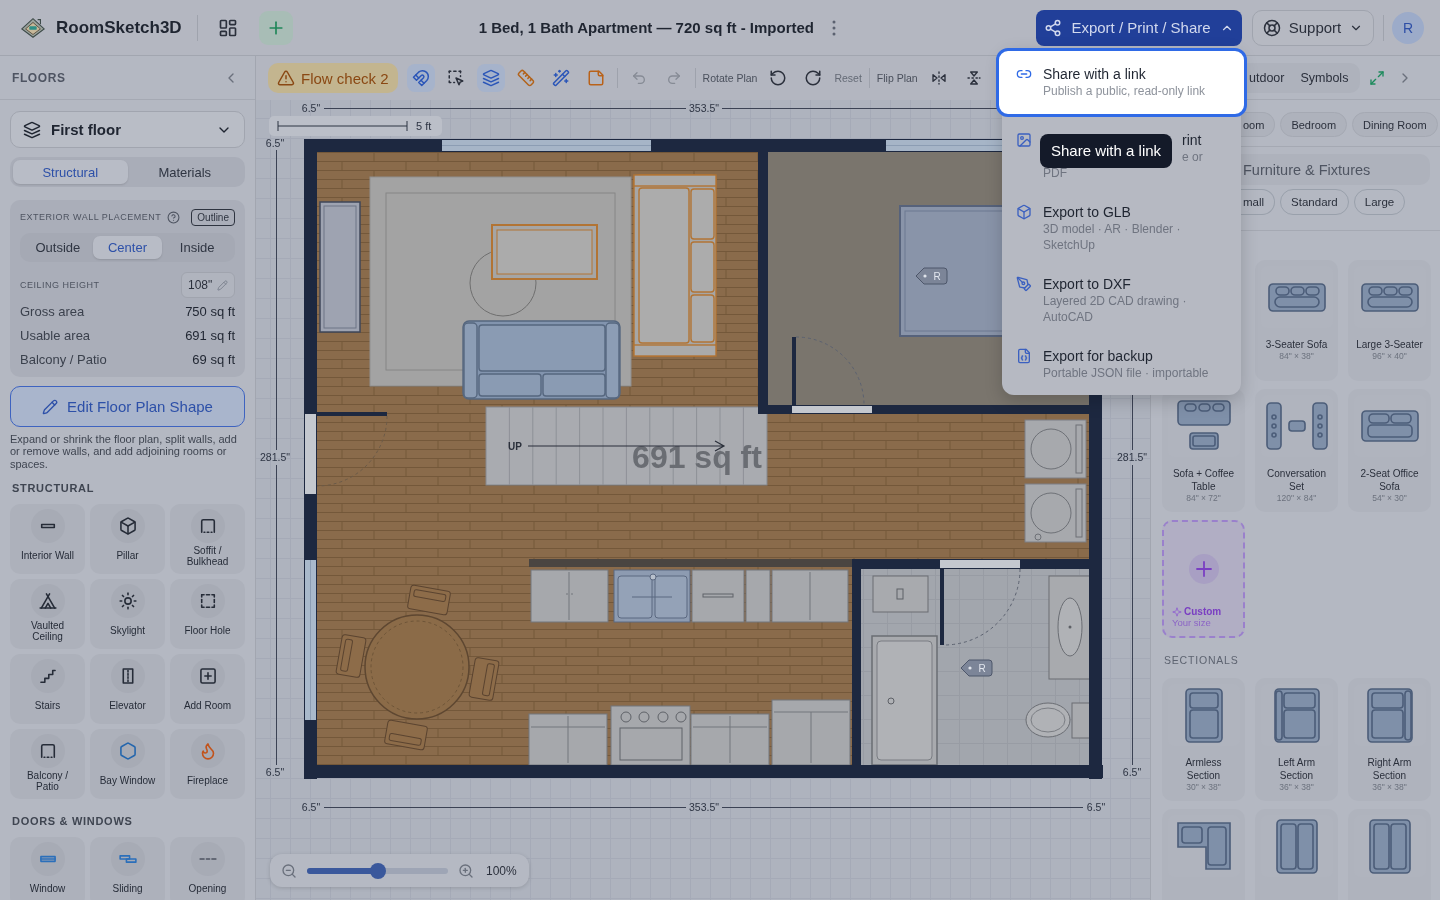  I want to click on category-tab: Symbols, so click(1324, 77).